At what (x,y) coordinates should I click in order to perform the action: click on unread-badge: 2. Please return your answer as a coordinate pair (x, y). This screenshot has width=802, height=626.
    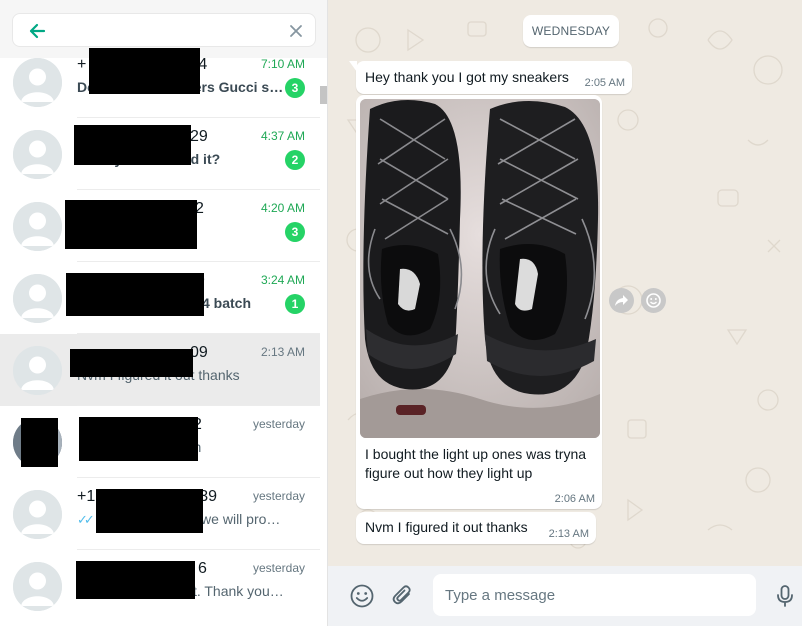
    Looking at the image, I should click on (295, 160).